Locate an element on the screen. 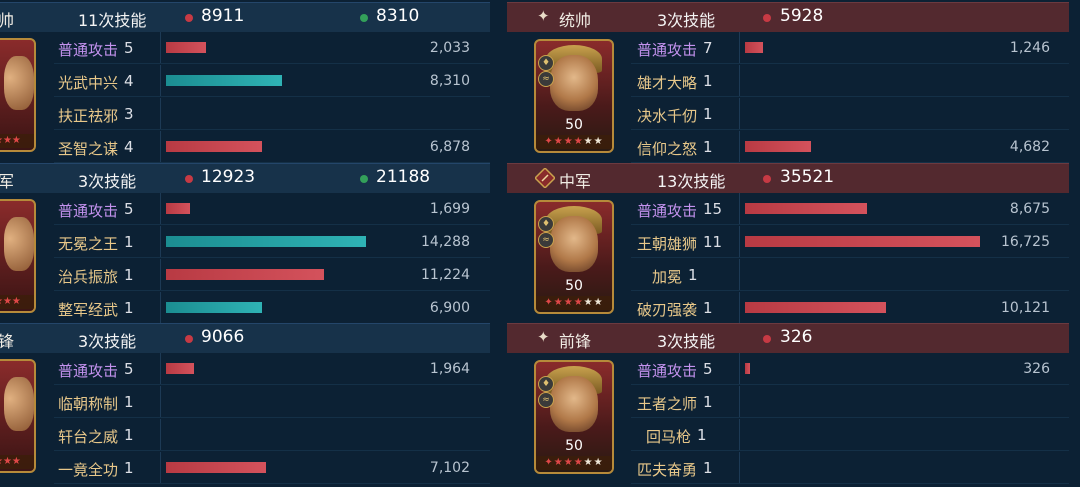 This screenshot has height=487, width=1080. skill-count: 5 is located at coordinates (129, 209).